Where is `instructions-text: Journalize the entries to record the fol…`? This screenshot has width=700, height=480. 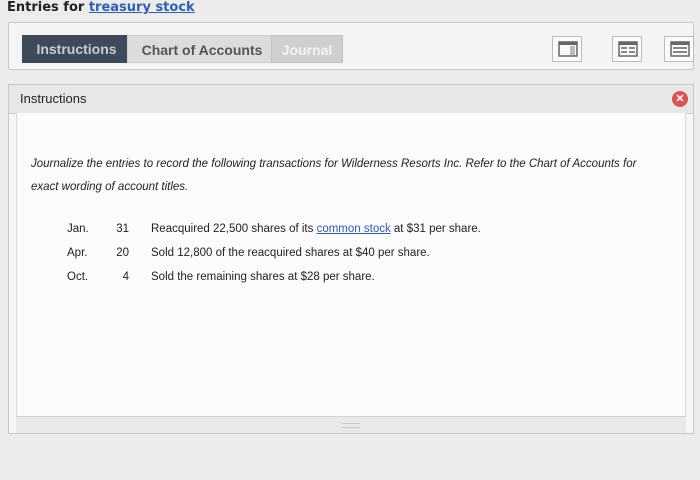
instructions-text: Journalize the entries to record the fol… is located at coordinates (351, 176).